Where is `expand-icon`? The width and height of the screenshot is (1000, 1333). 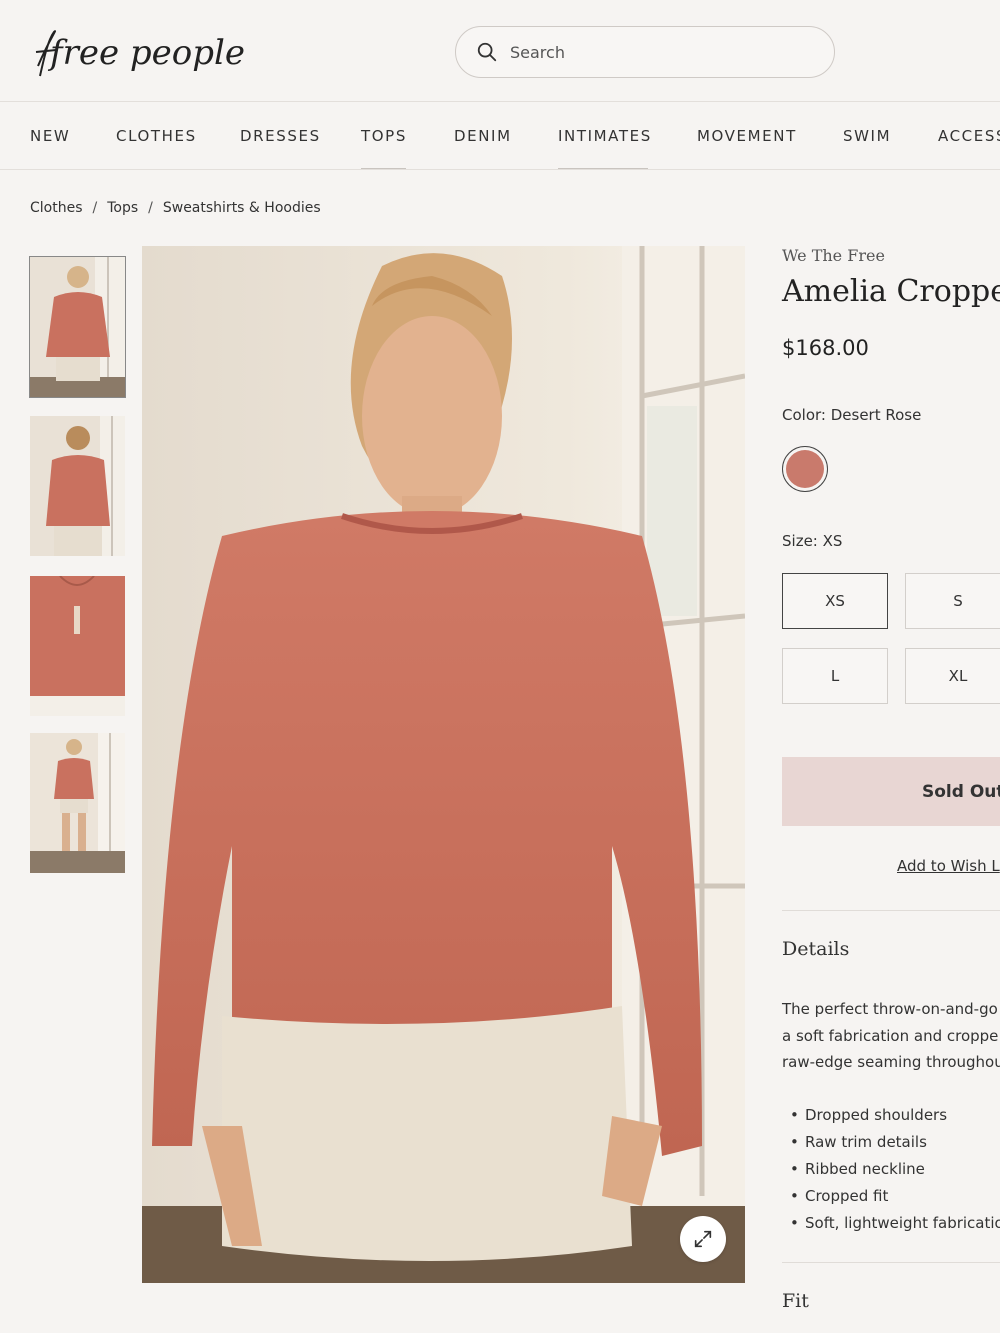
expand-icon is located at coordinates (703, 1239).